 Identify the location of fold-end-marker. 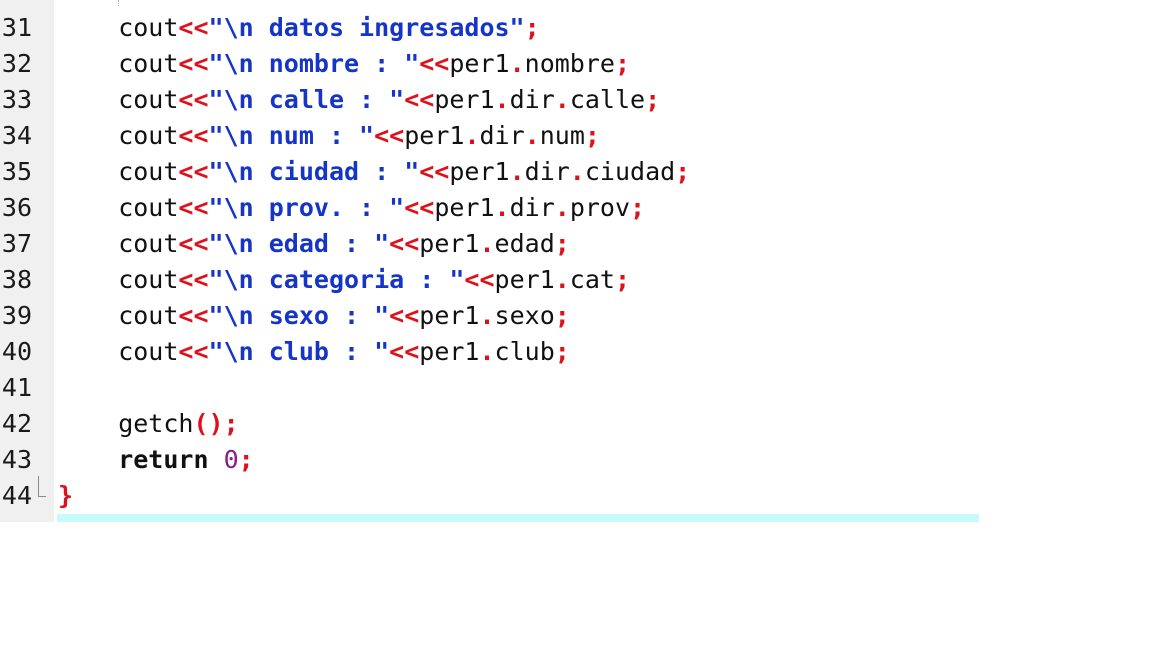
(42, 486).